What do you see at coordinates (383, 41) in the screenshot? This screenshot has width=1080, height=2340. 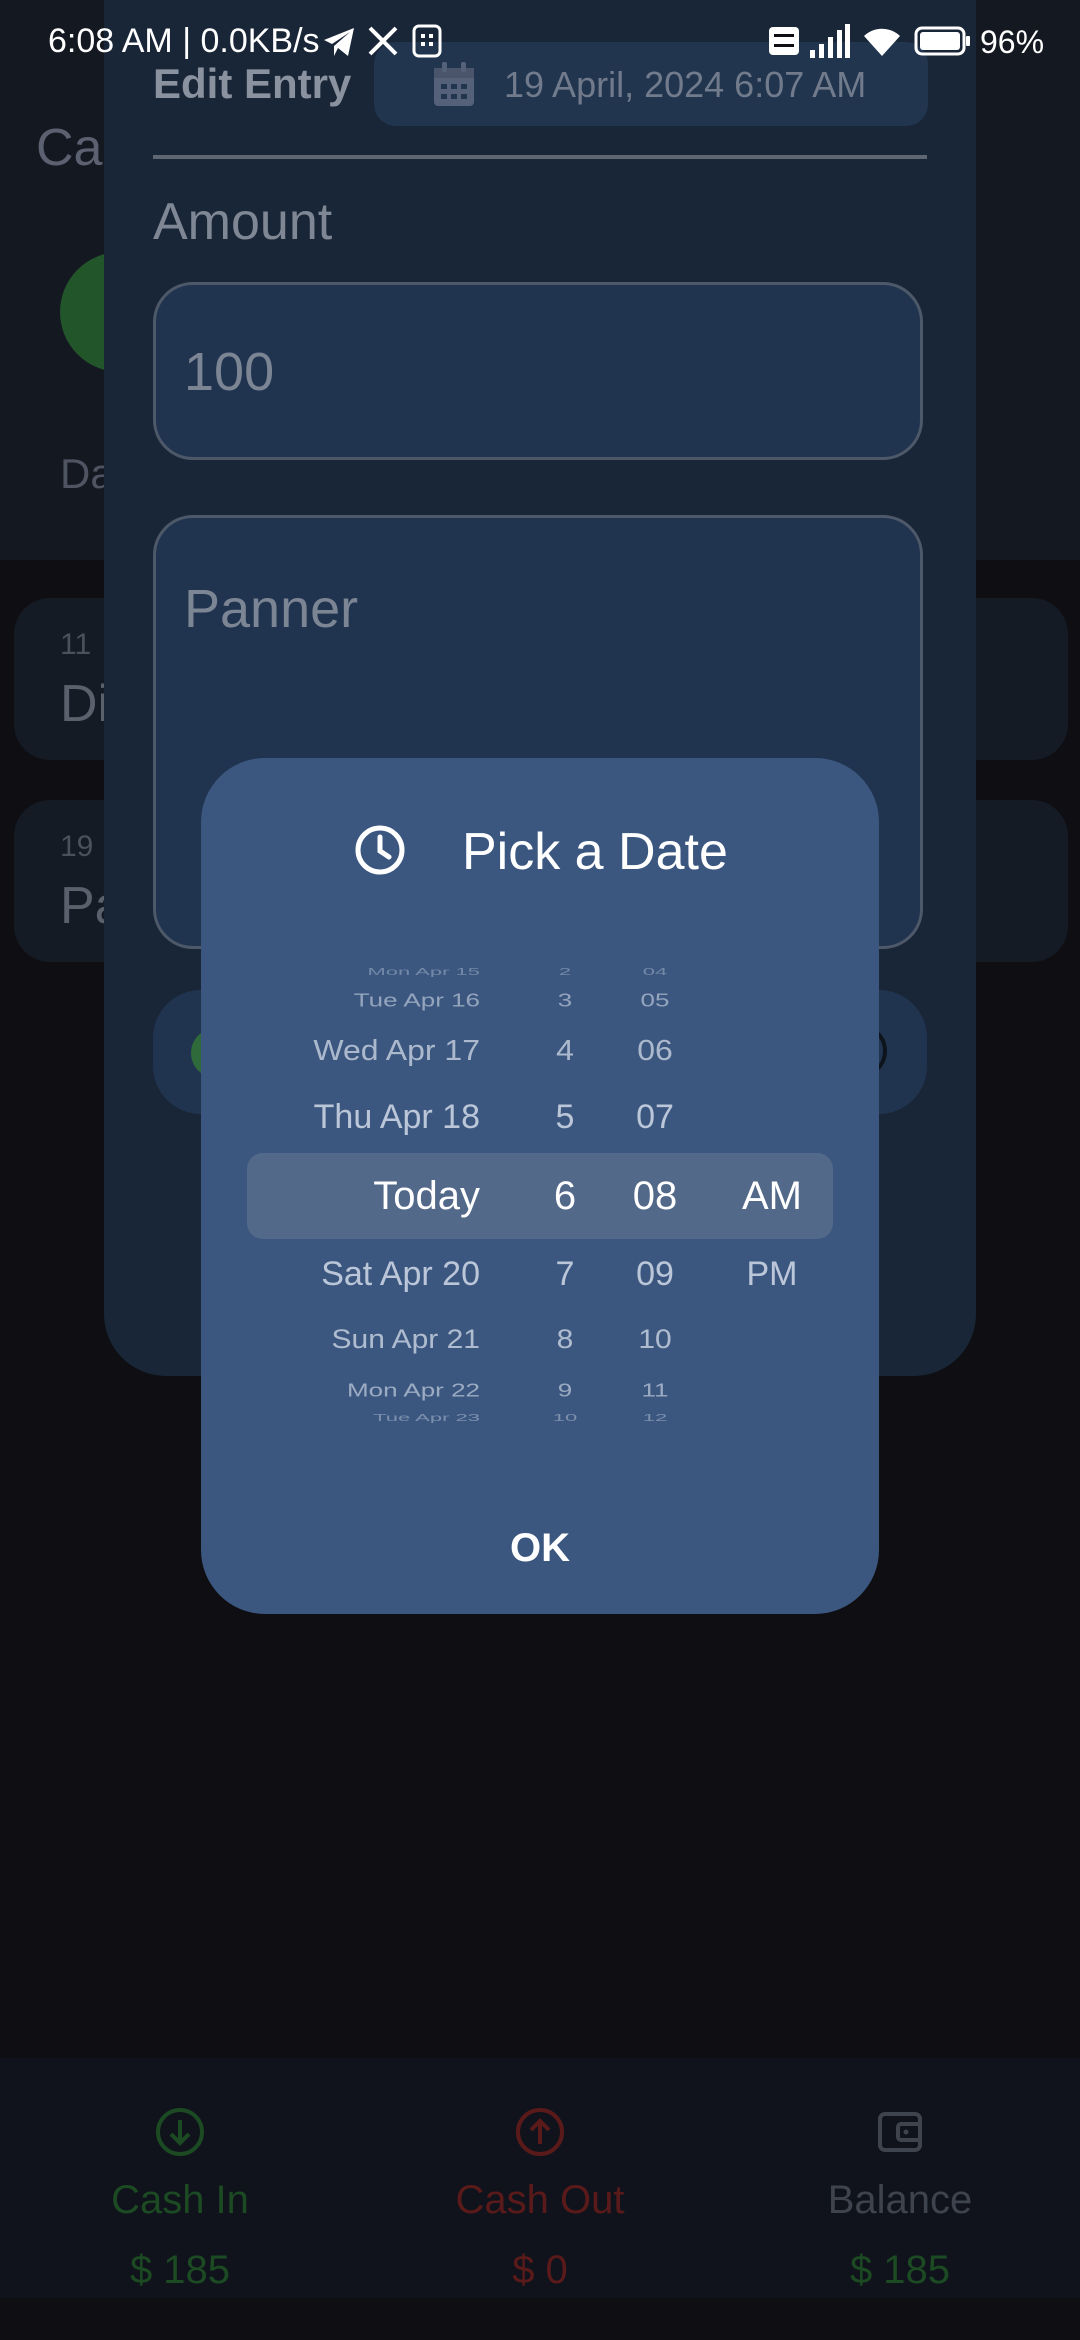 I see `x-icon` at bounding box center [383, 41].